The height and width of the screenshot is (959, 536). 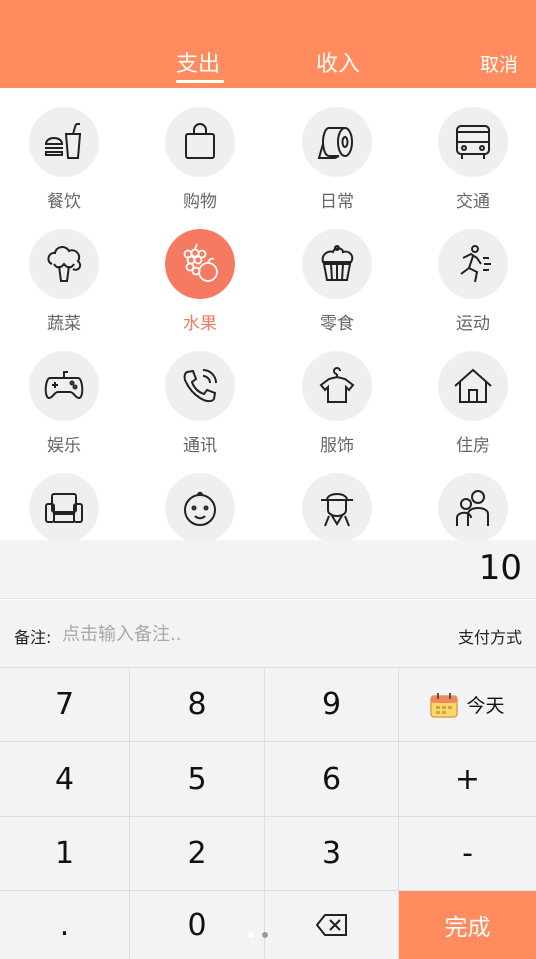 What do you see at coordinates (444, 705) in the screenshot?
I see `calendar-icon` at bounding box center [444, 705].